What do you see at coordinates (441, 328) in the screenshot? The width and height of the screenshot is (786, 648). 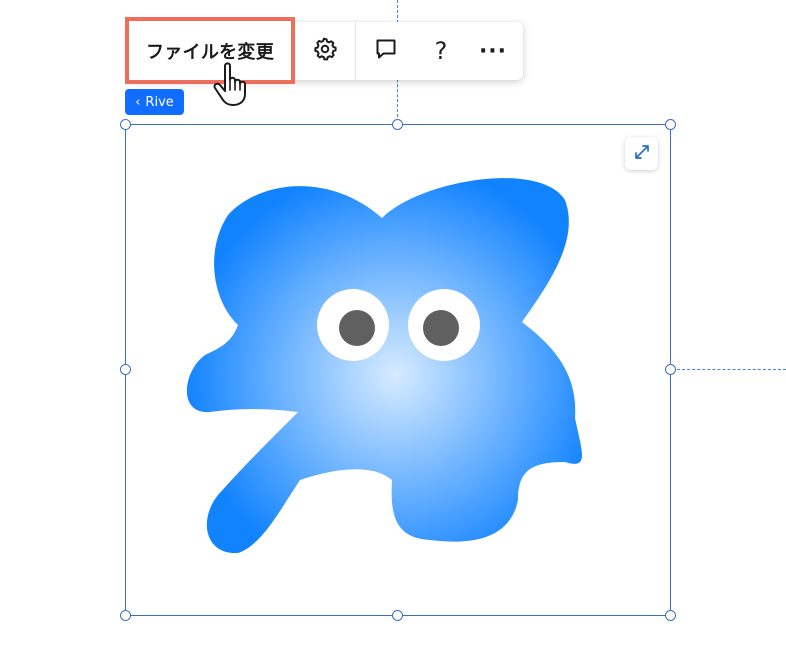 I see `right-pupil` at bounding box center [441, 328].